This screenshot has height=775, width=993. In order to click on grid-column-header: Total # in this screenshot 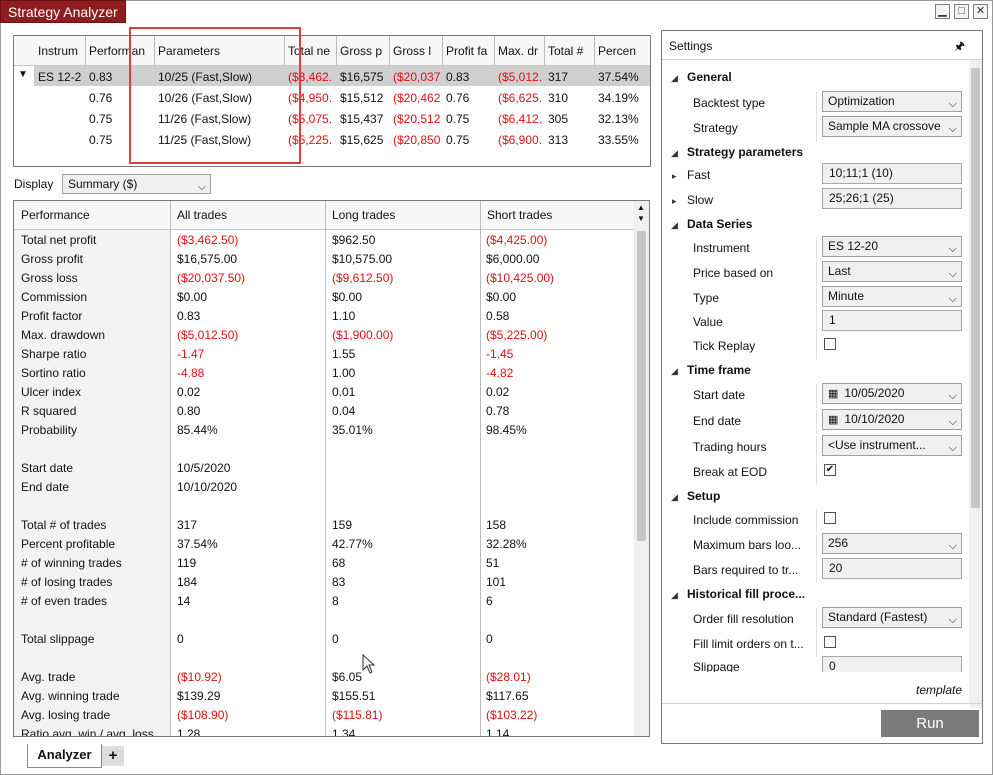, I will do `click(570, 51)`.